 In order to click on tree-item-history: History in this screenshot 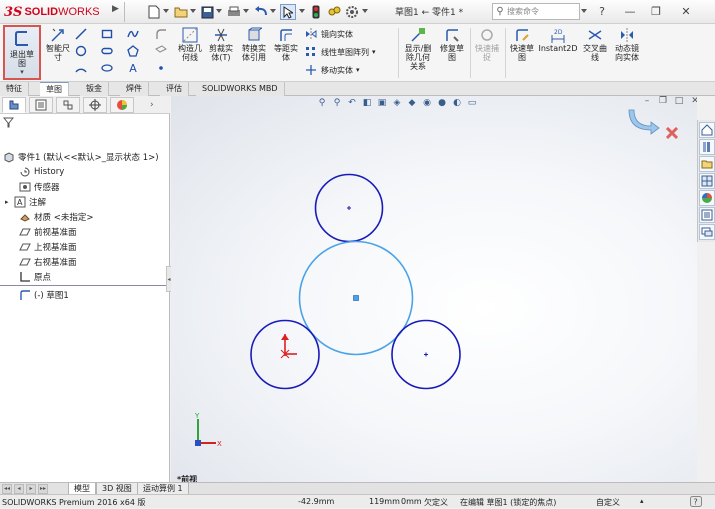, I will do `click(41, 171)`.